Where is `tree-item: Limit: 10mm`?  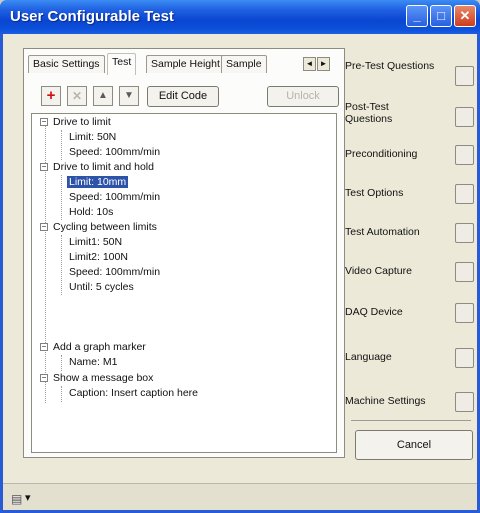
tree-item: Limit: 10mm is located at coordinates (98, 182).